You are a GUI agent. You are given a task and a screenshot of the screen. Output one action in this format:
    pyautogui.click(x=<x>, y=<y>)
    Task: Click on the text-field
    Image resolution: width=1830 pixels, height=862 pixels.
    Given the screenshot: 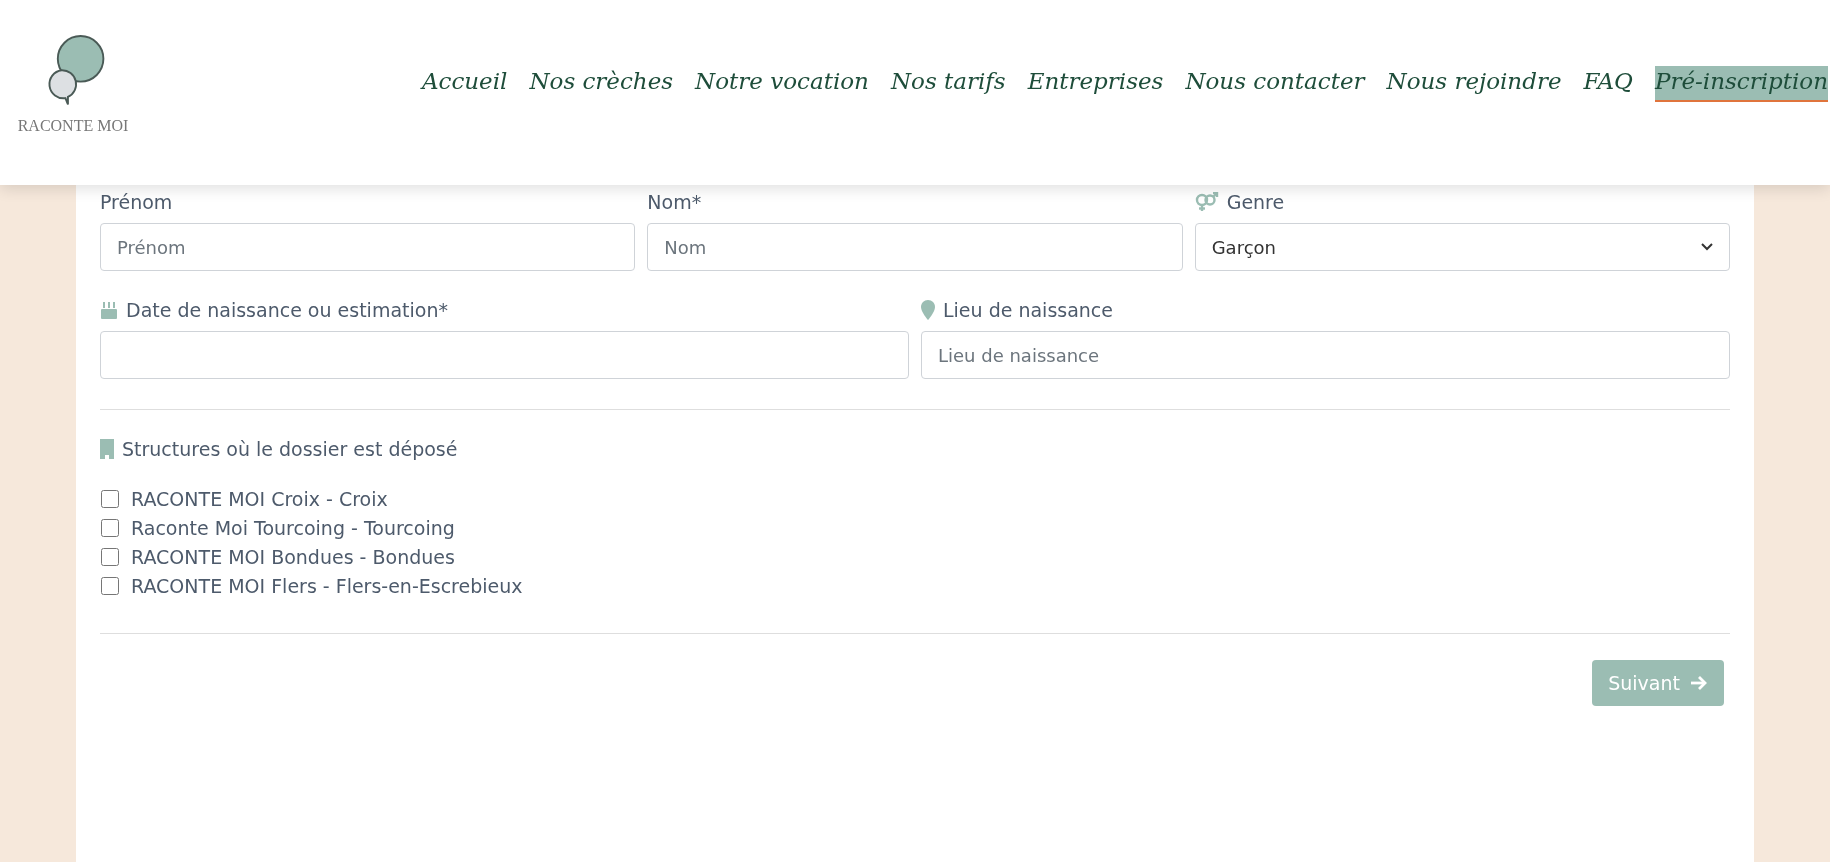 What is the action you would take?
    pyautogui.click(x=504, y=355)
    